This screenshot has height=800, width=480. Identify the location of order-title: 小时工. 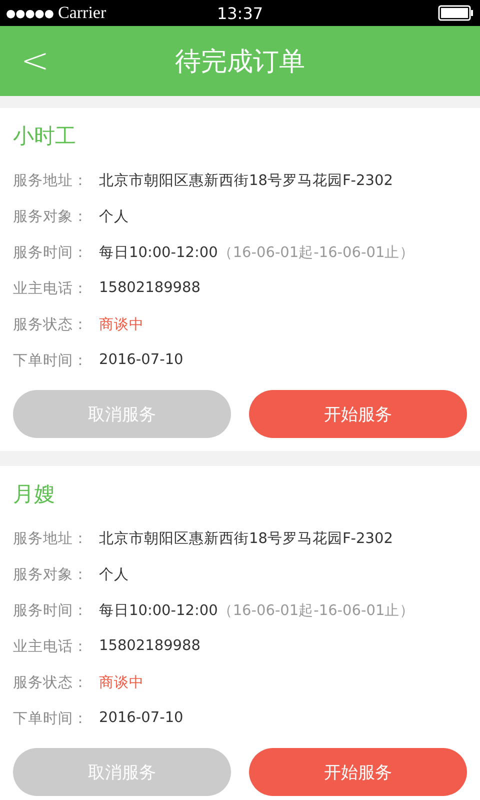
(45, 136).